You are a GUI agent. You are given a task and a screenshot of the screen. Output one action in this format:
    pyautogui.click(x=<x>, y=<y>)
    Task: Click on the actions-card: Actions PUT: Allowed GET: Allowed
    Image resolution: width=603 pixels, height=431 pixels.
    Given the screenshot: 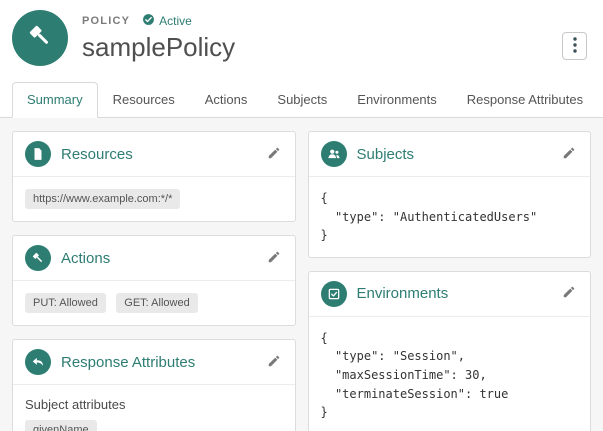 What is the action you would take?
    pyautogui.click(x=154, y=280)
    